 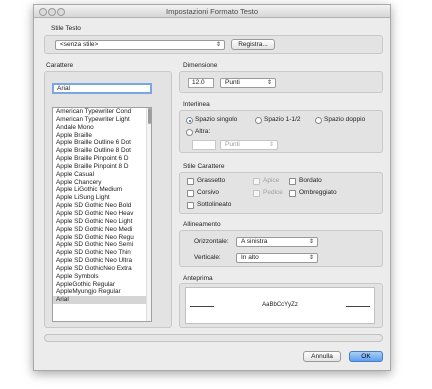 What do you see at coordinates (140, 45) in the screenshot?
I see `stile-testo-popup: <senza stile> ⇕` at bounding box center [140, 45].